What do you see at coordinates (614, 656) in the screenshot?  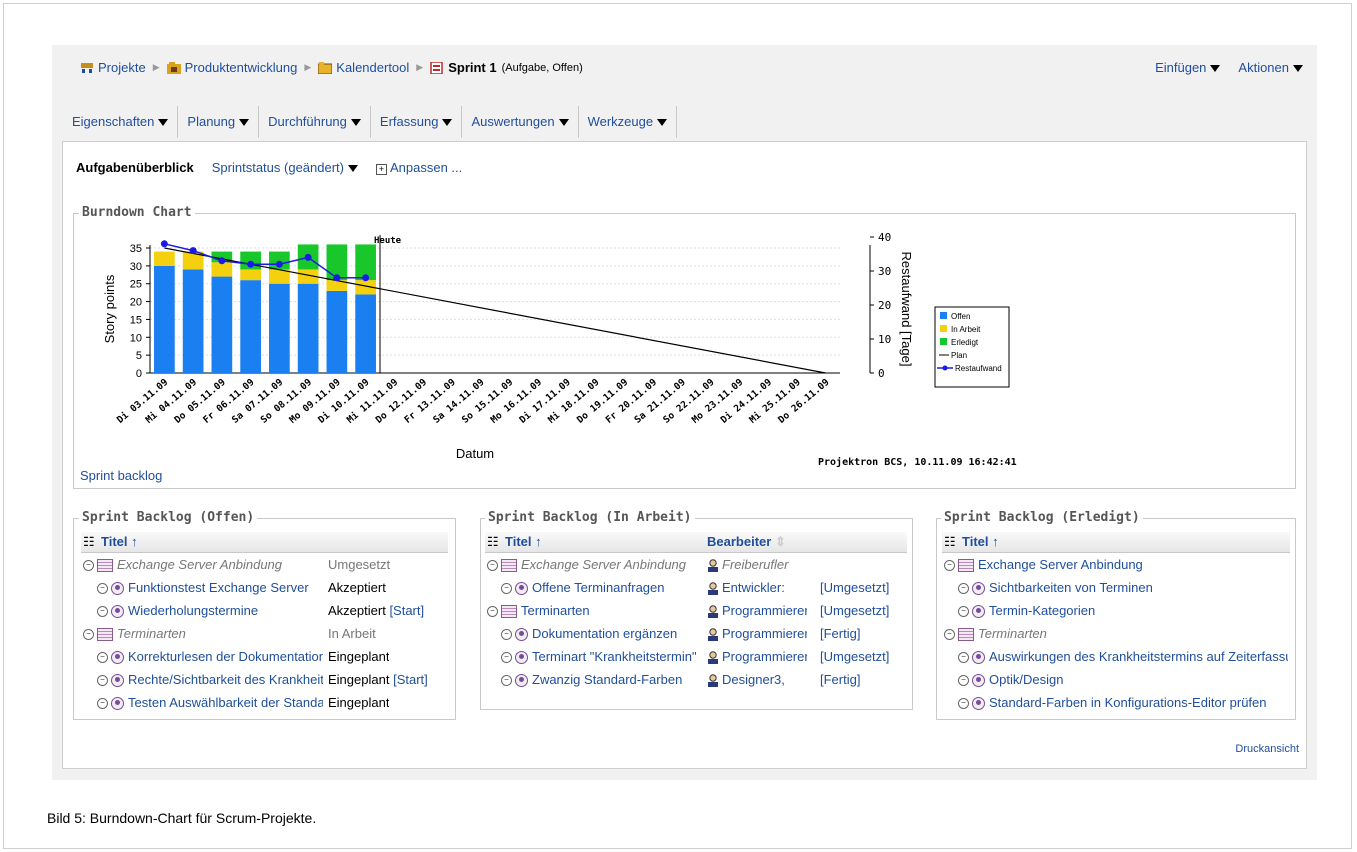 I see `row-title: Terminart "Krankheitstermin"` at bounding box center [614, 656].